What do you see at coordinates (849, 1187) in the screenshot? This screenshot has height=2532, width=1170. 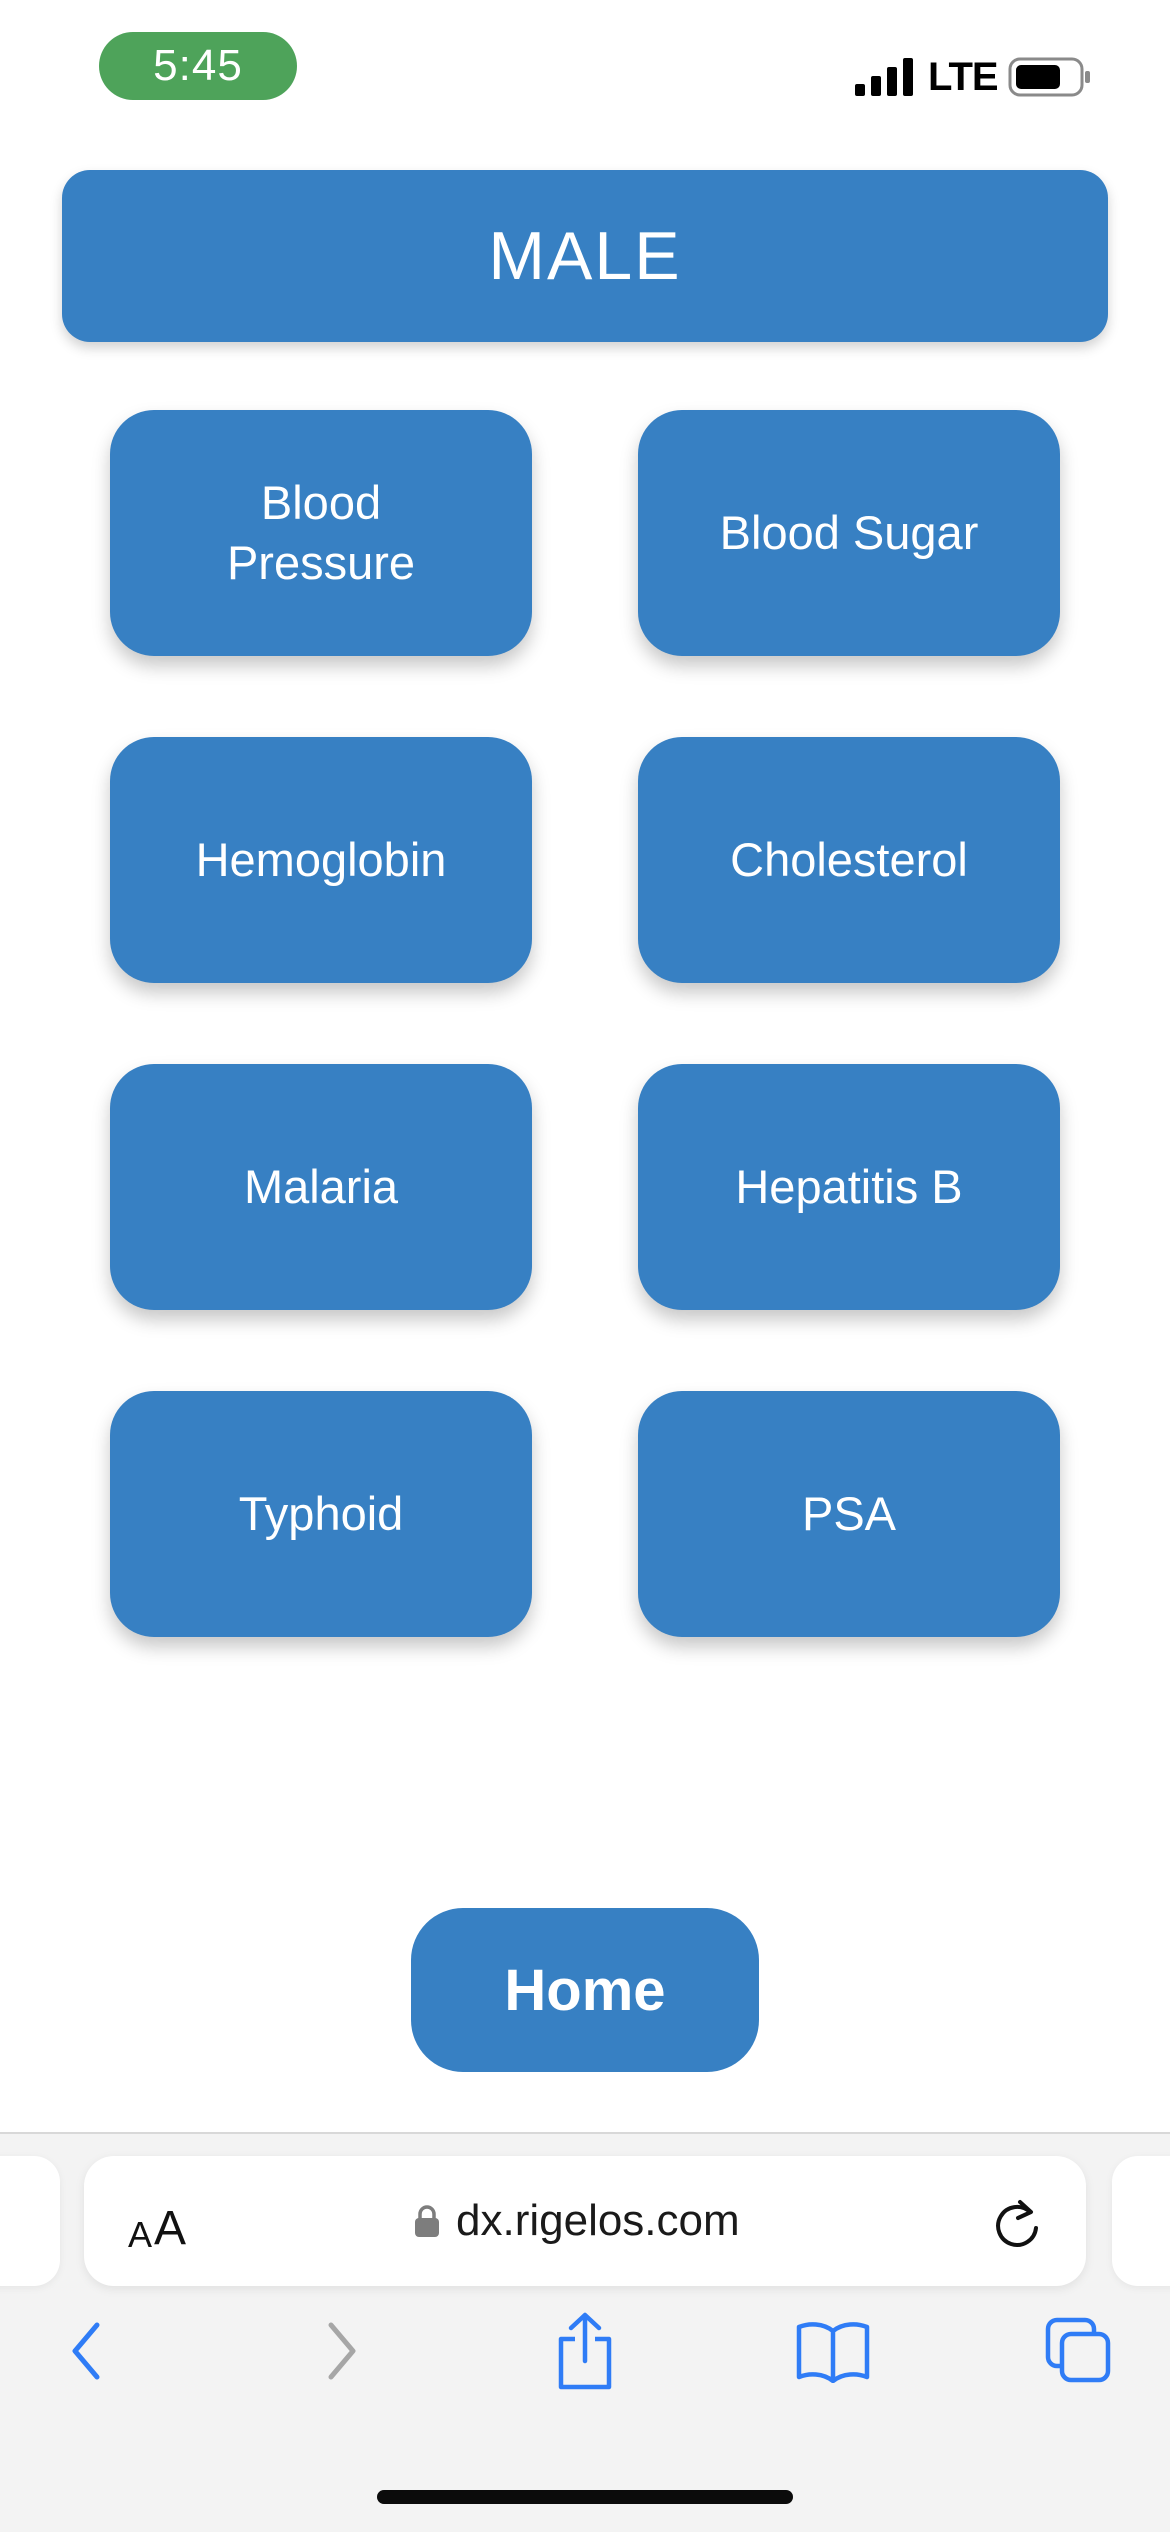 I see `test-button-hepatitis-b: Hepatitis B` at bounding box center [849, 1187].